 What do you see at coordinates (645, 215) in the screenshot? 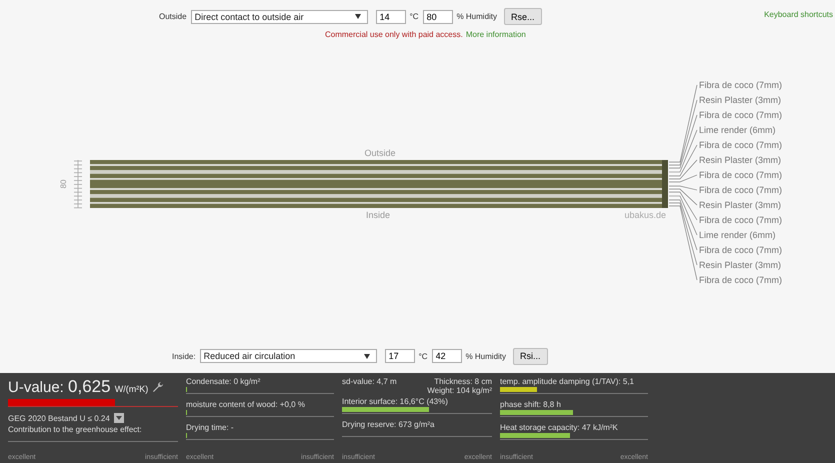
I see `watermark-text: ubakus.de` at bounding box center [645, 215].